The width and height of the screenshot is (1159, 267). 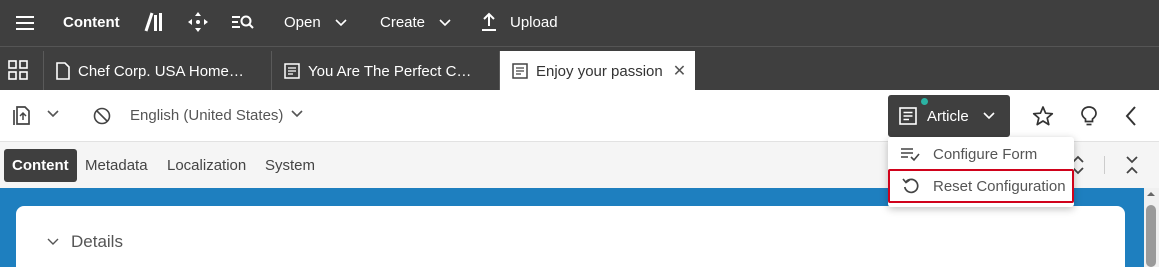 I want to click on document-actions-icon, so click(x=22, y=115).